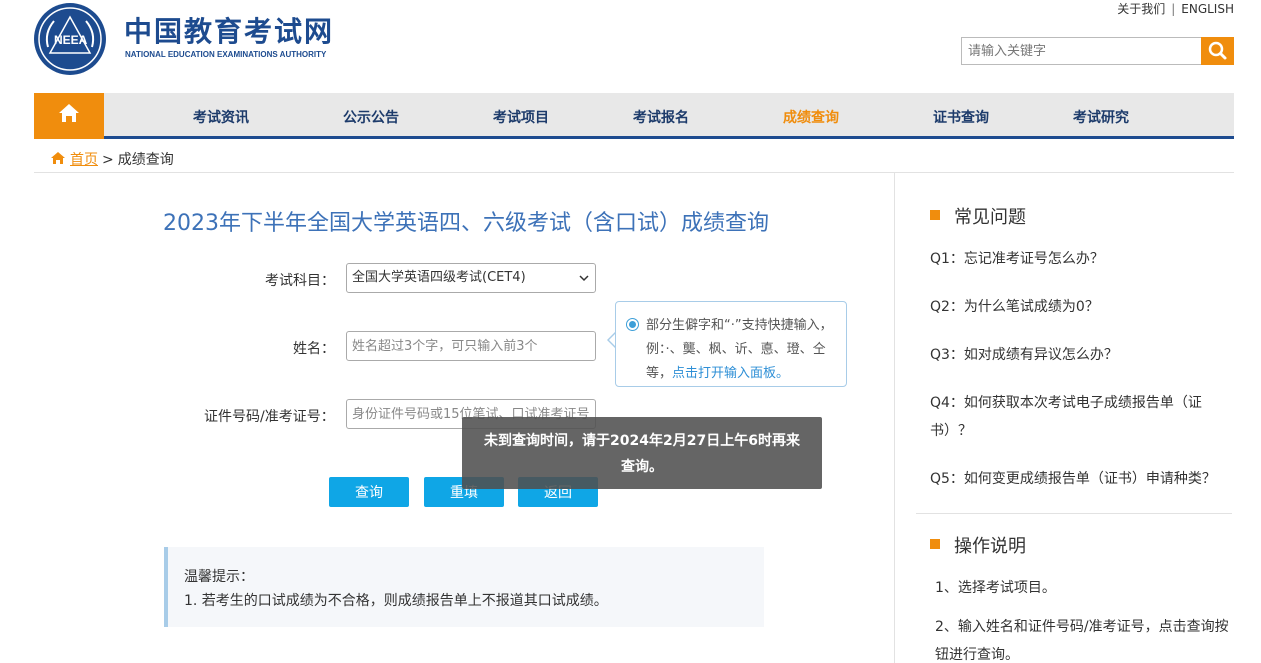 This screenshot has width=1261, height=663. Describe the element at coordinates (990, 217) in the screenshot. I see `faq-title: 常见问题` at that location.